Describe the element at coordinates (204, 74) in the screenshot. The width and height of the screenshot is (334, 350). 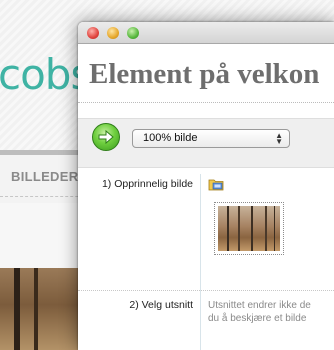
I see `page-title: Element på velkon` at that location.